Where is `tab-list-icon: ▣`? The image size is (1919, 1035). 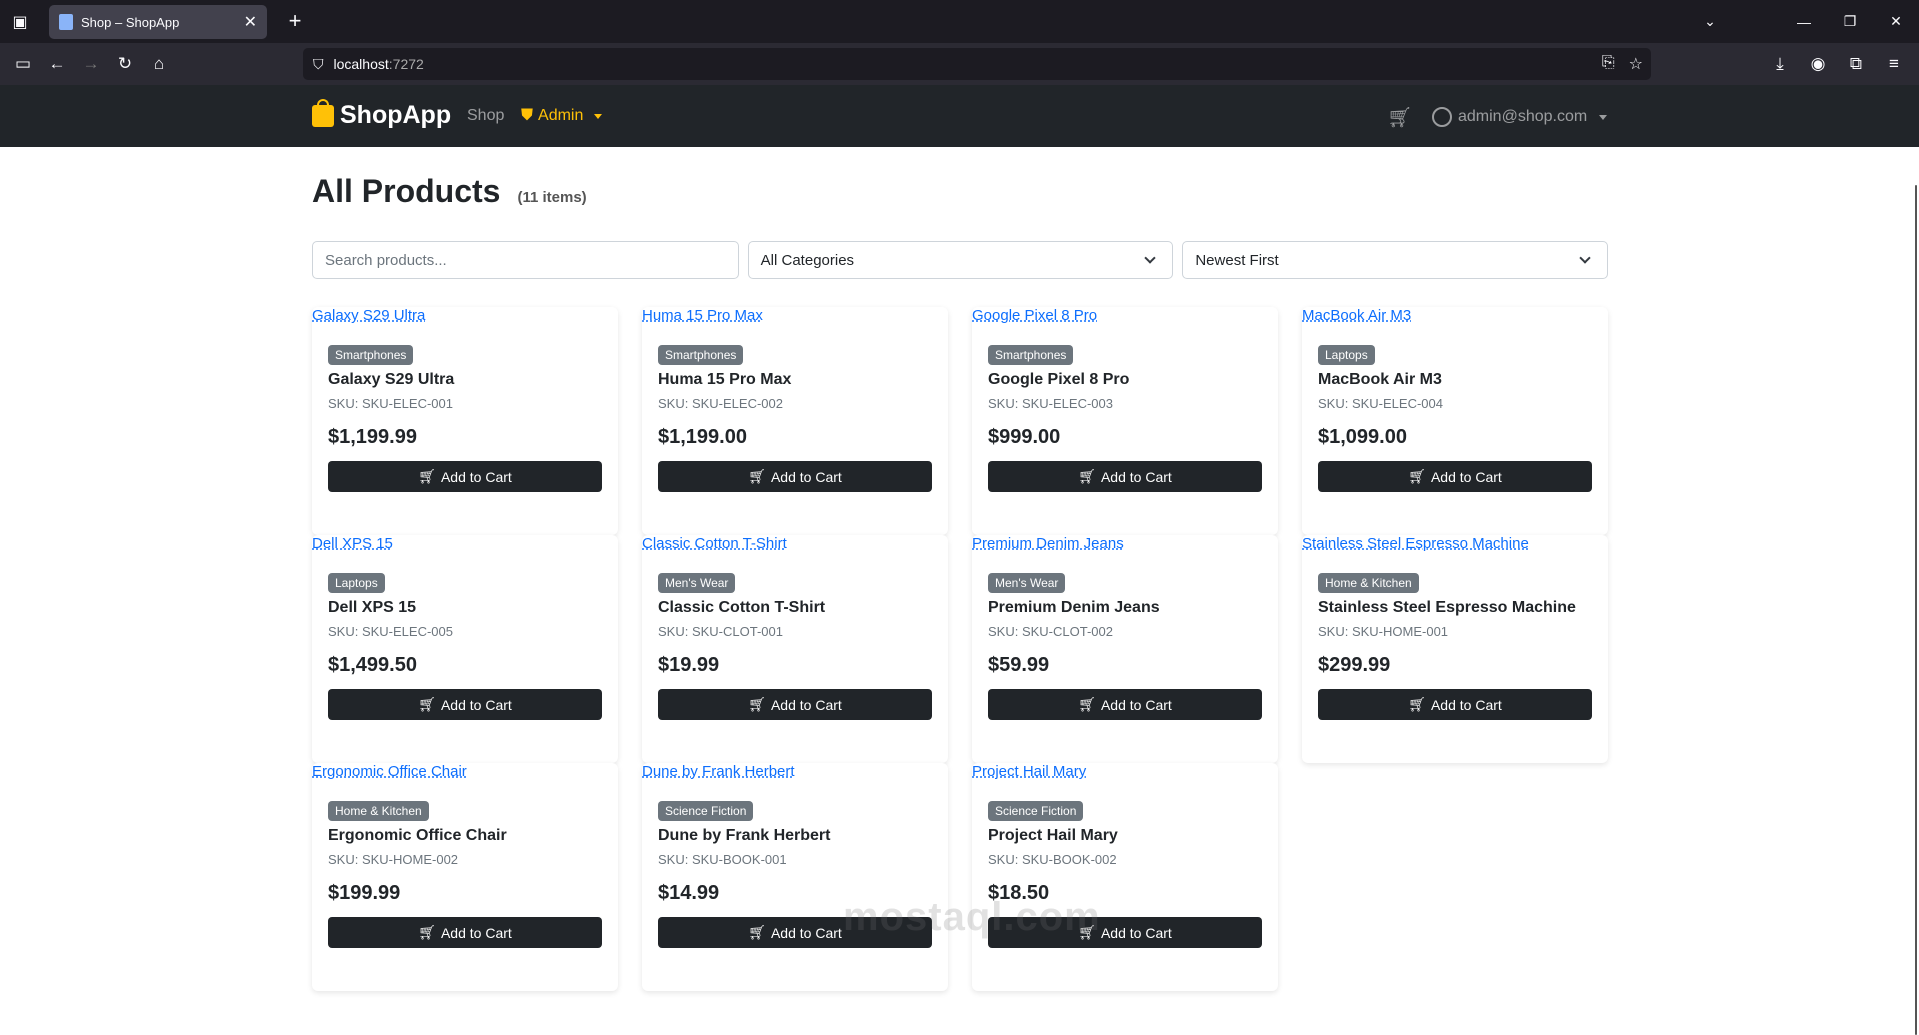 tab-list-icon: ▣ is located at coordinates (20, 21).